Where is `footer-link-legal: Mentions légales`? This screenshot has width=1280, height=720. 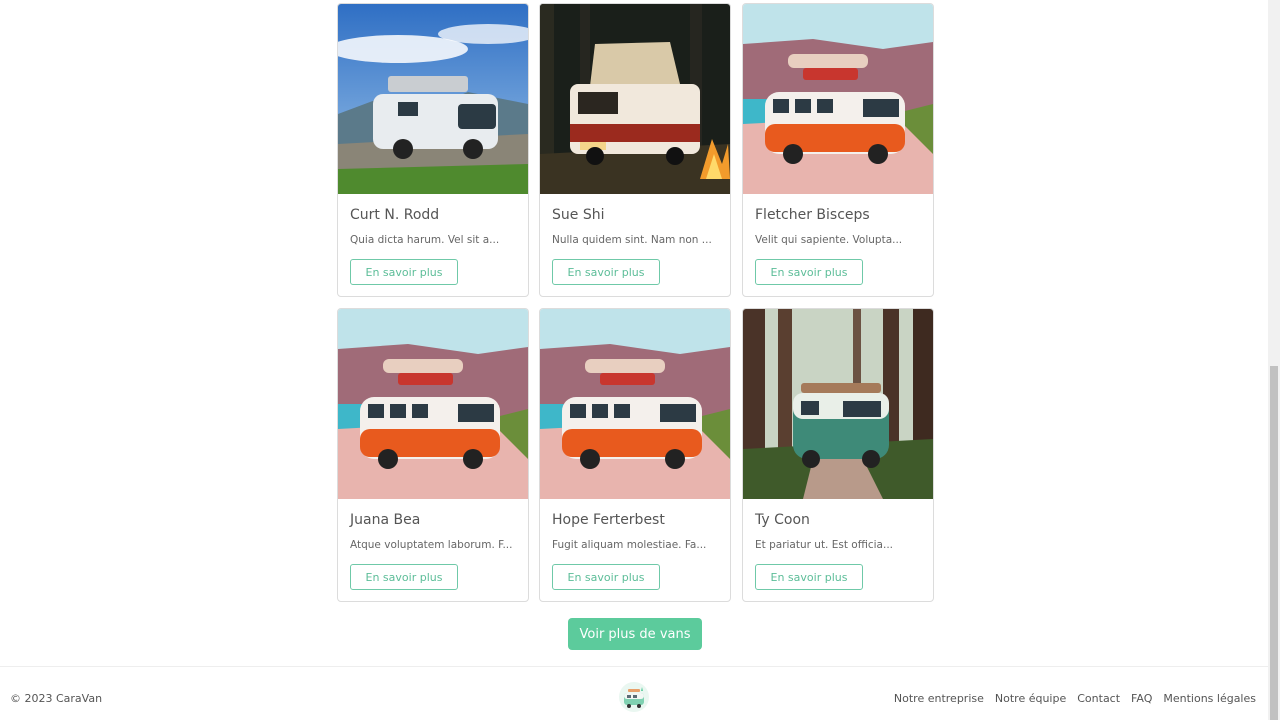 footer-link-legal: Mentions légales is located at coordinates (1209, 698).